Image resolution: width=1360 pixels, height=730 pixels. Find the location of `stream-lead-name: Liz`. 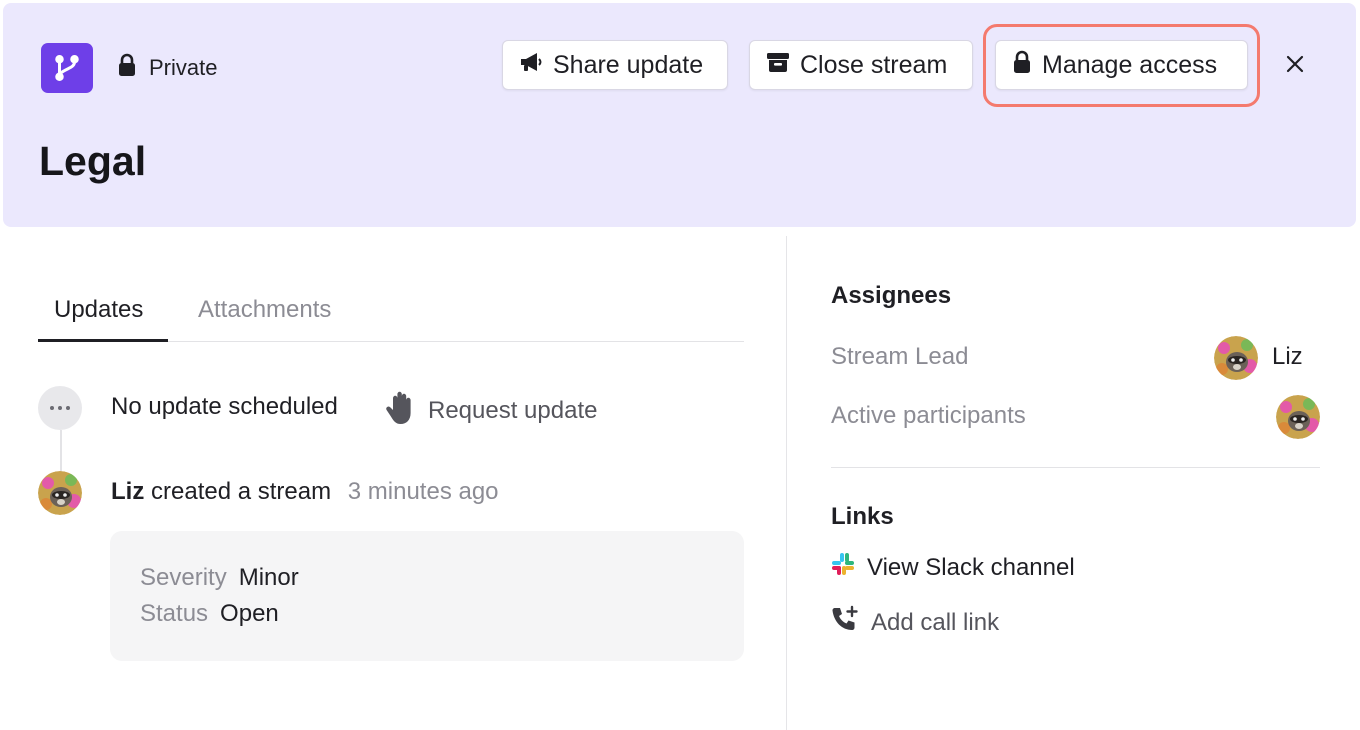

stream-lead-name: Liz is located at coordinates (1287, 357).